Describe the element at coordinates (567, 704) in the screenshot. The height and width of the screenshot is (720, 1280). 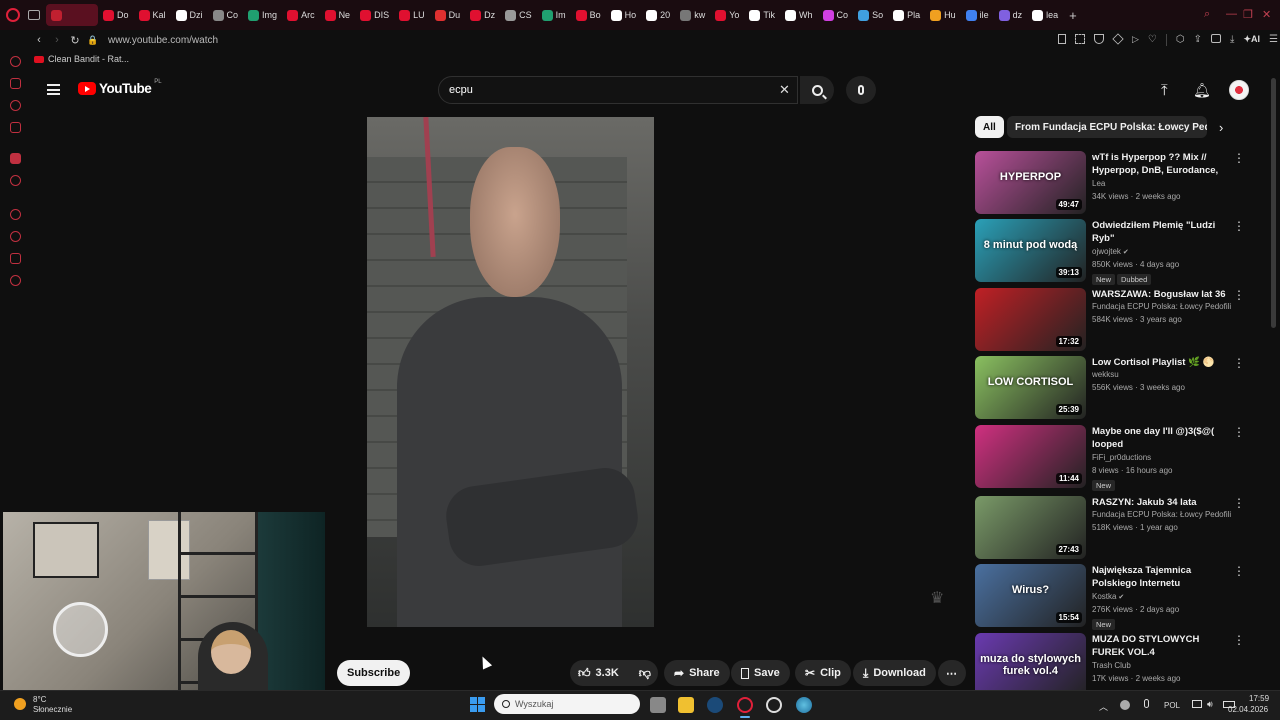
I see `taskbar-search-input: Wyszukaj` at that location.